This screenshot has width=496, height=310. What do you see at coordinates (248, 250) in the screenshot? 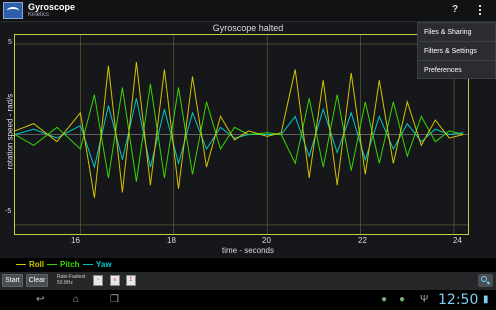
I see `x-axis-label: time - seconds` at bounding box center [248, 250].